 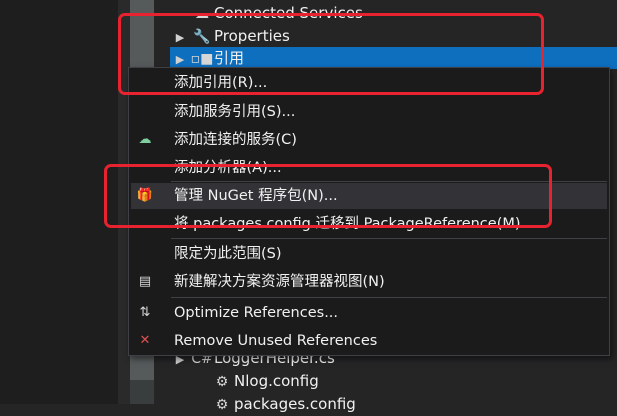 What do you see at coordinates (328, 196) in the screenshot?
I see `annotation-box-nuget` at bounding box center [328, 196].